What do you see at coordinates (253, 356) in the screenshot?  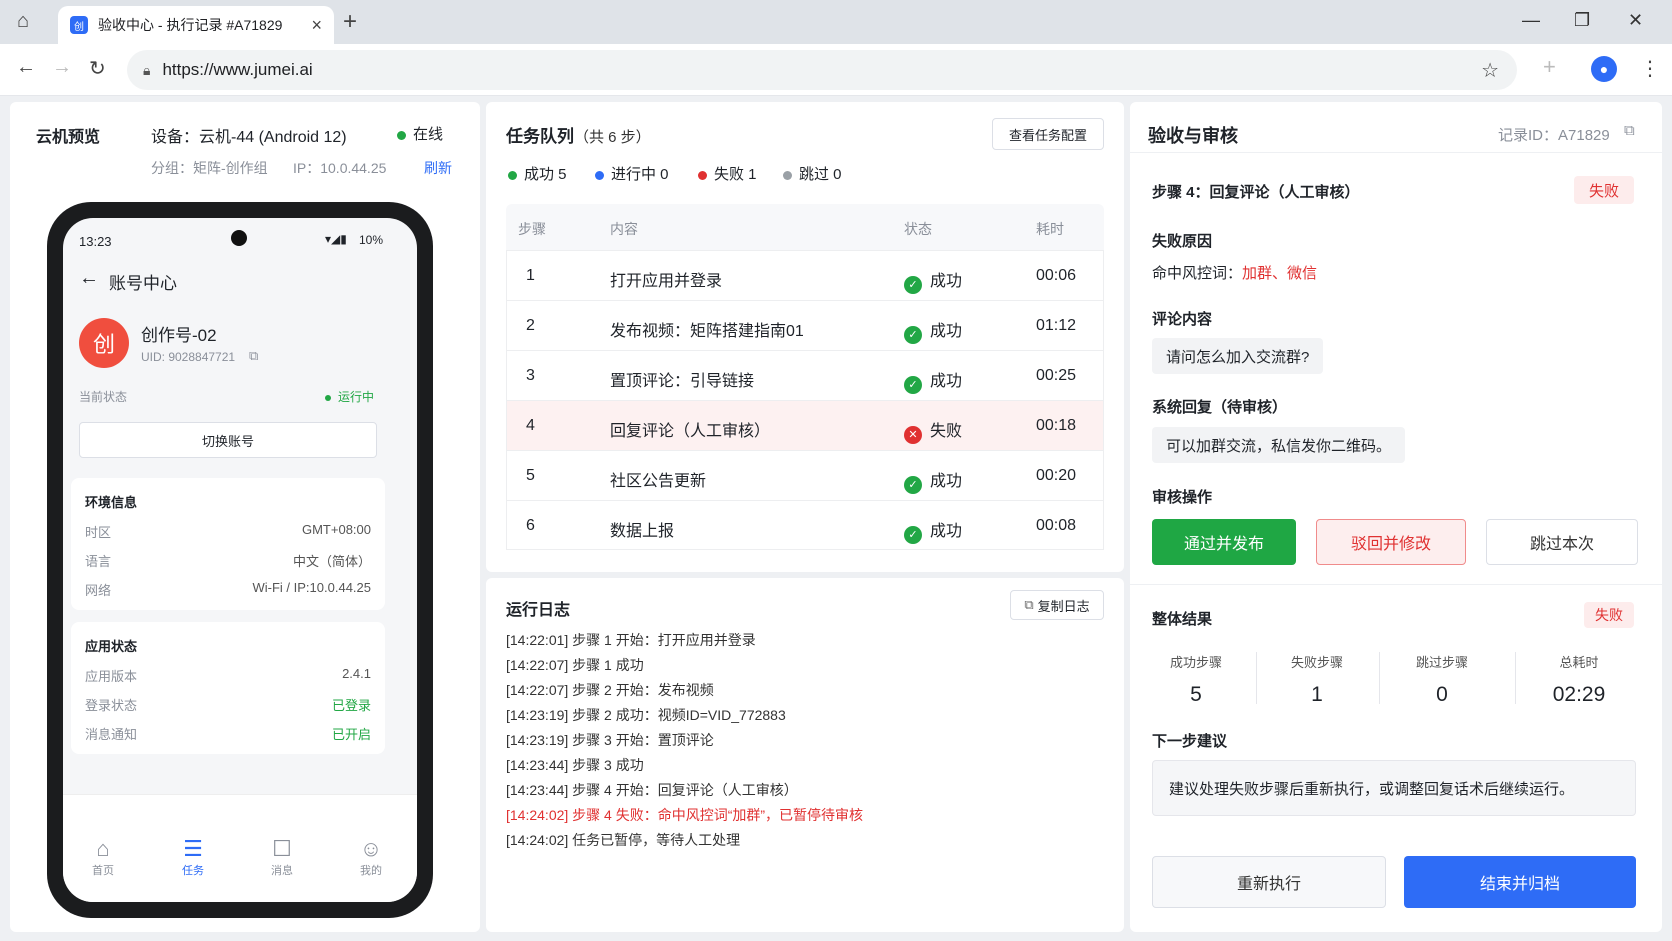 I see `copy-uid-icon: ⧉` at bounding box center [253, 356].